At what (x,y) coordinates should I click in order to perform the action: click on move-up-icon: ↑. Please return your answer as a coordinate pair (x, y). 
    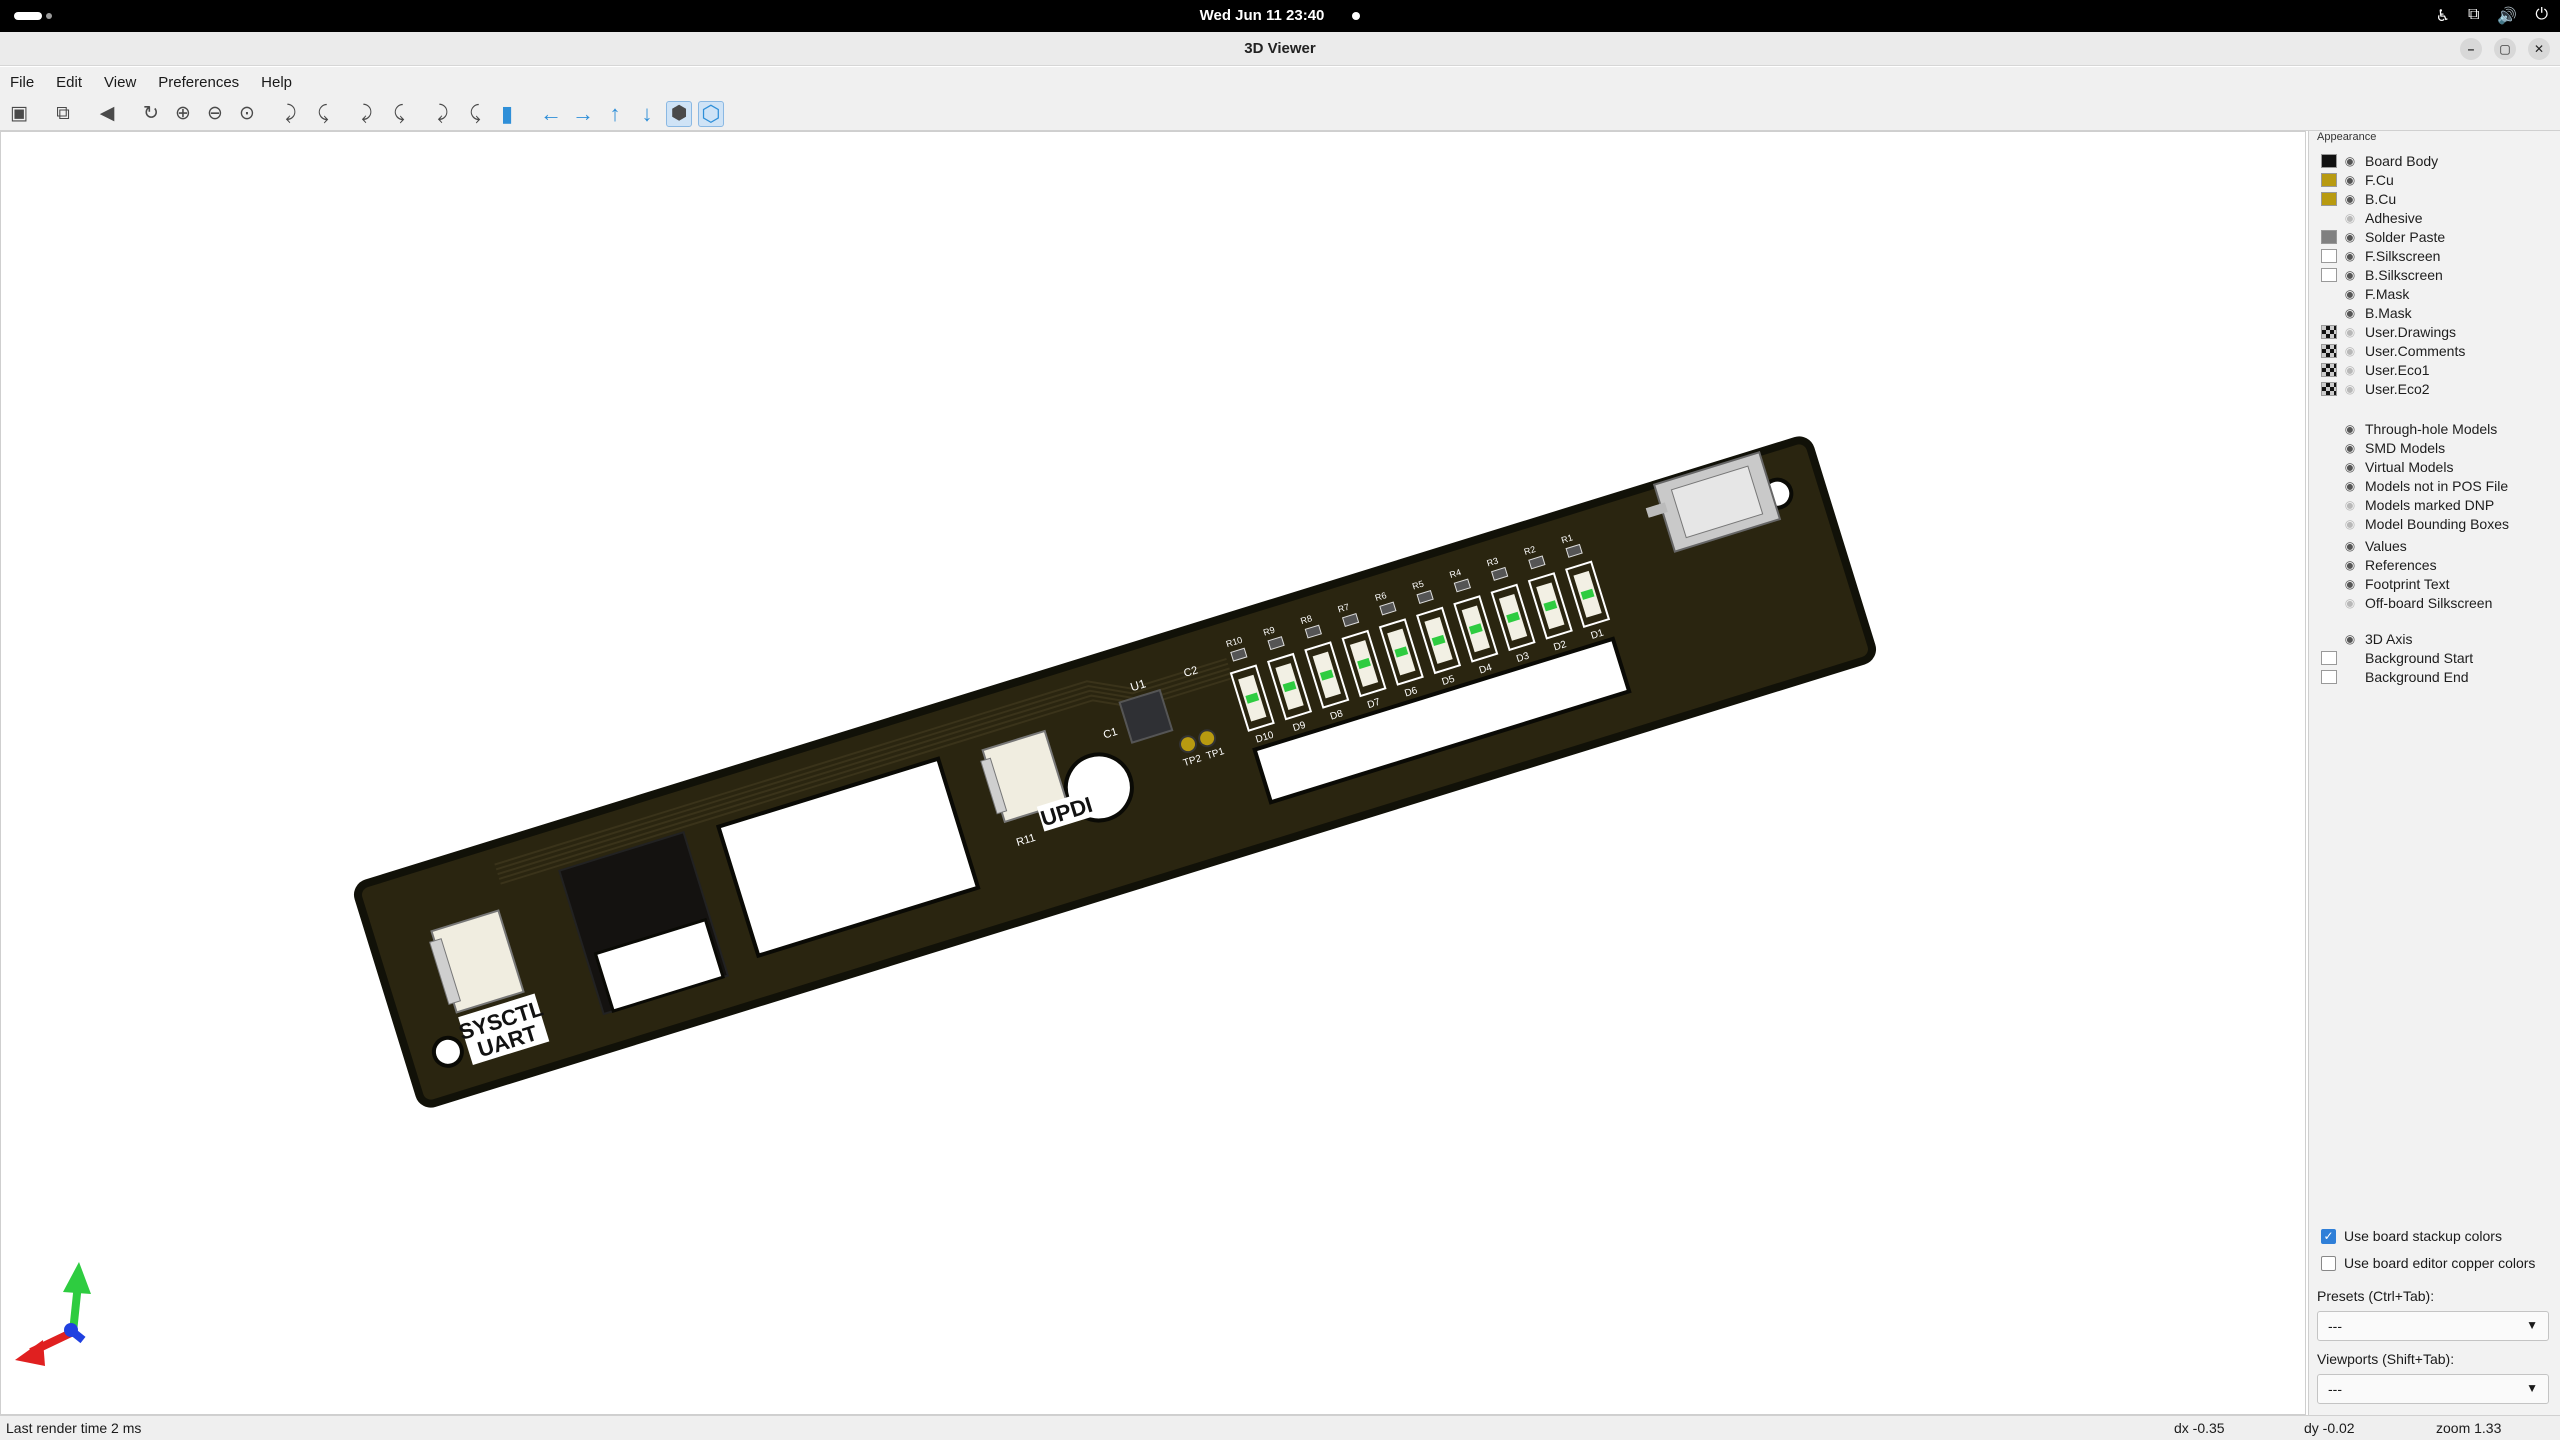
    Looking at the image, I should click on (615, 114).